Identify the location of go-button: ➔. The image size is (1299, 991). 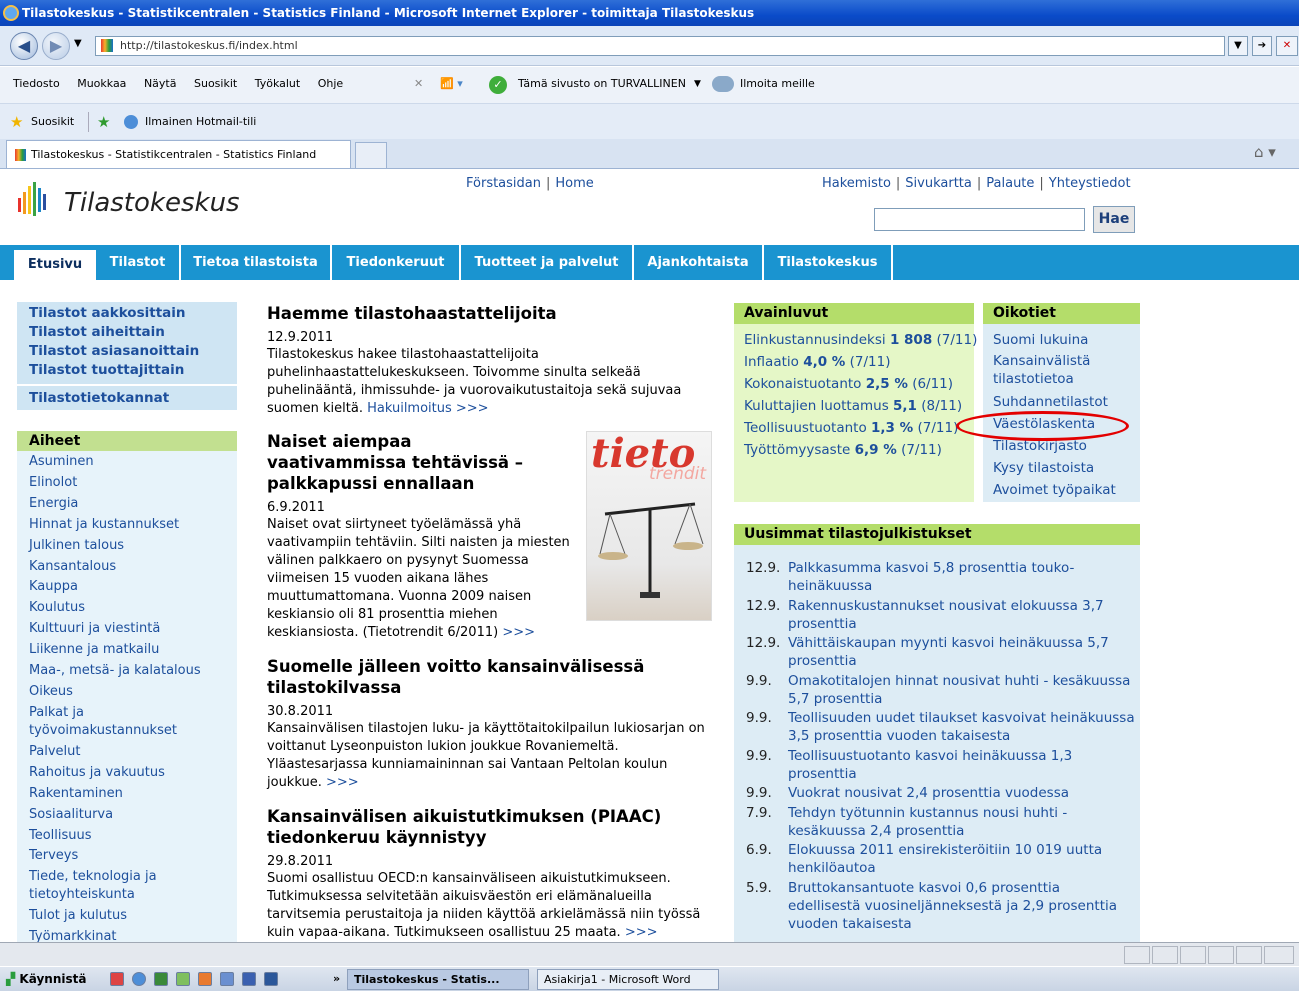
(1262, 46).